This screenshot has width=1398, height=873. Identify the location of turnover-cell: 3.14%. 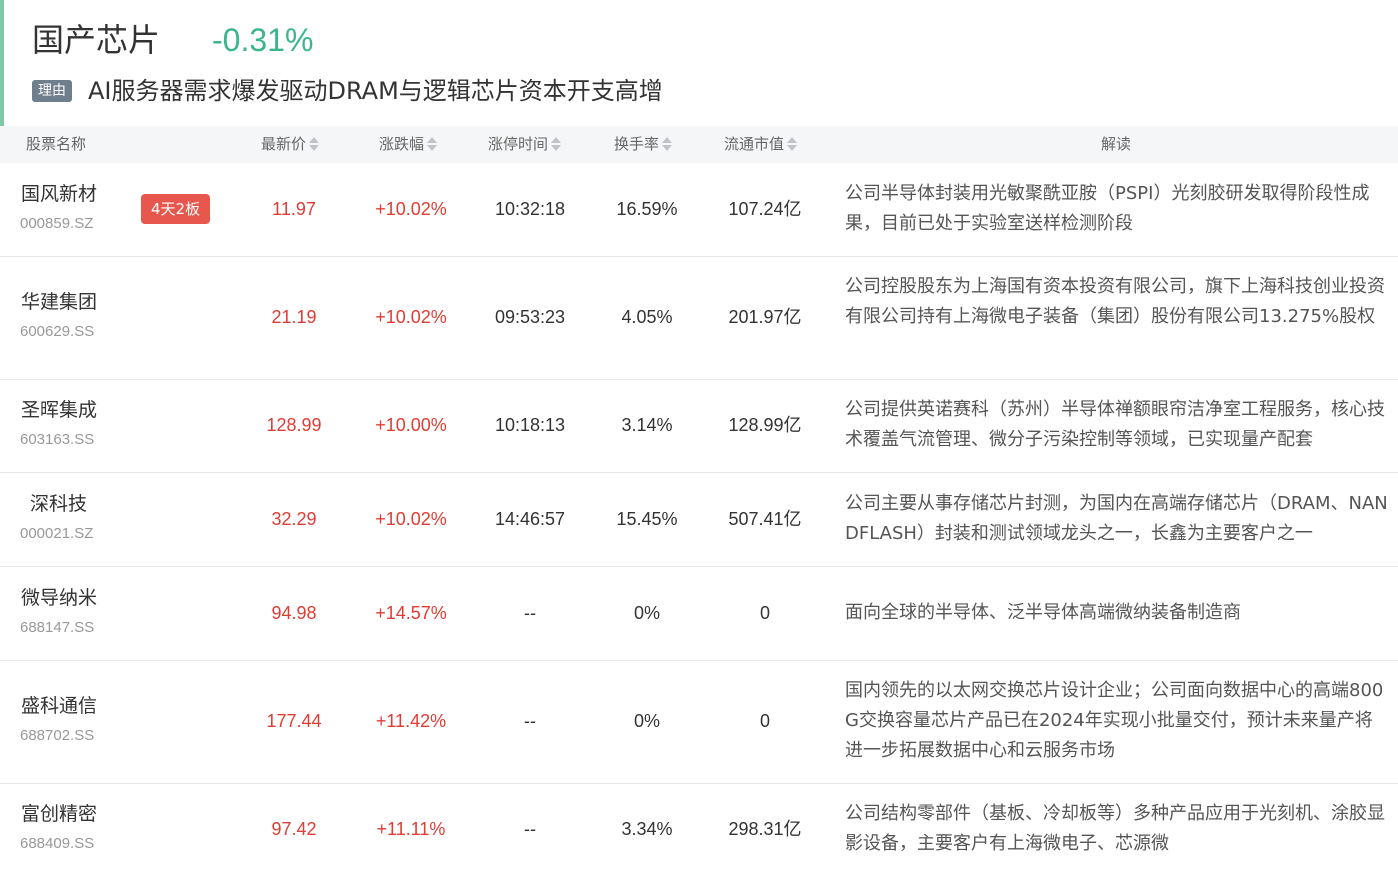
(647, 425).